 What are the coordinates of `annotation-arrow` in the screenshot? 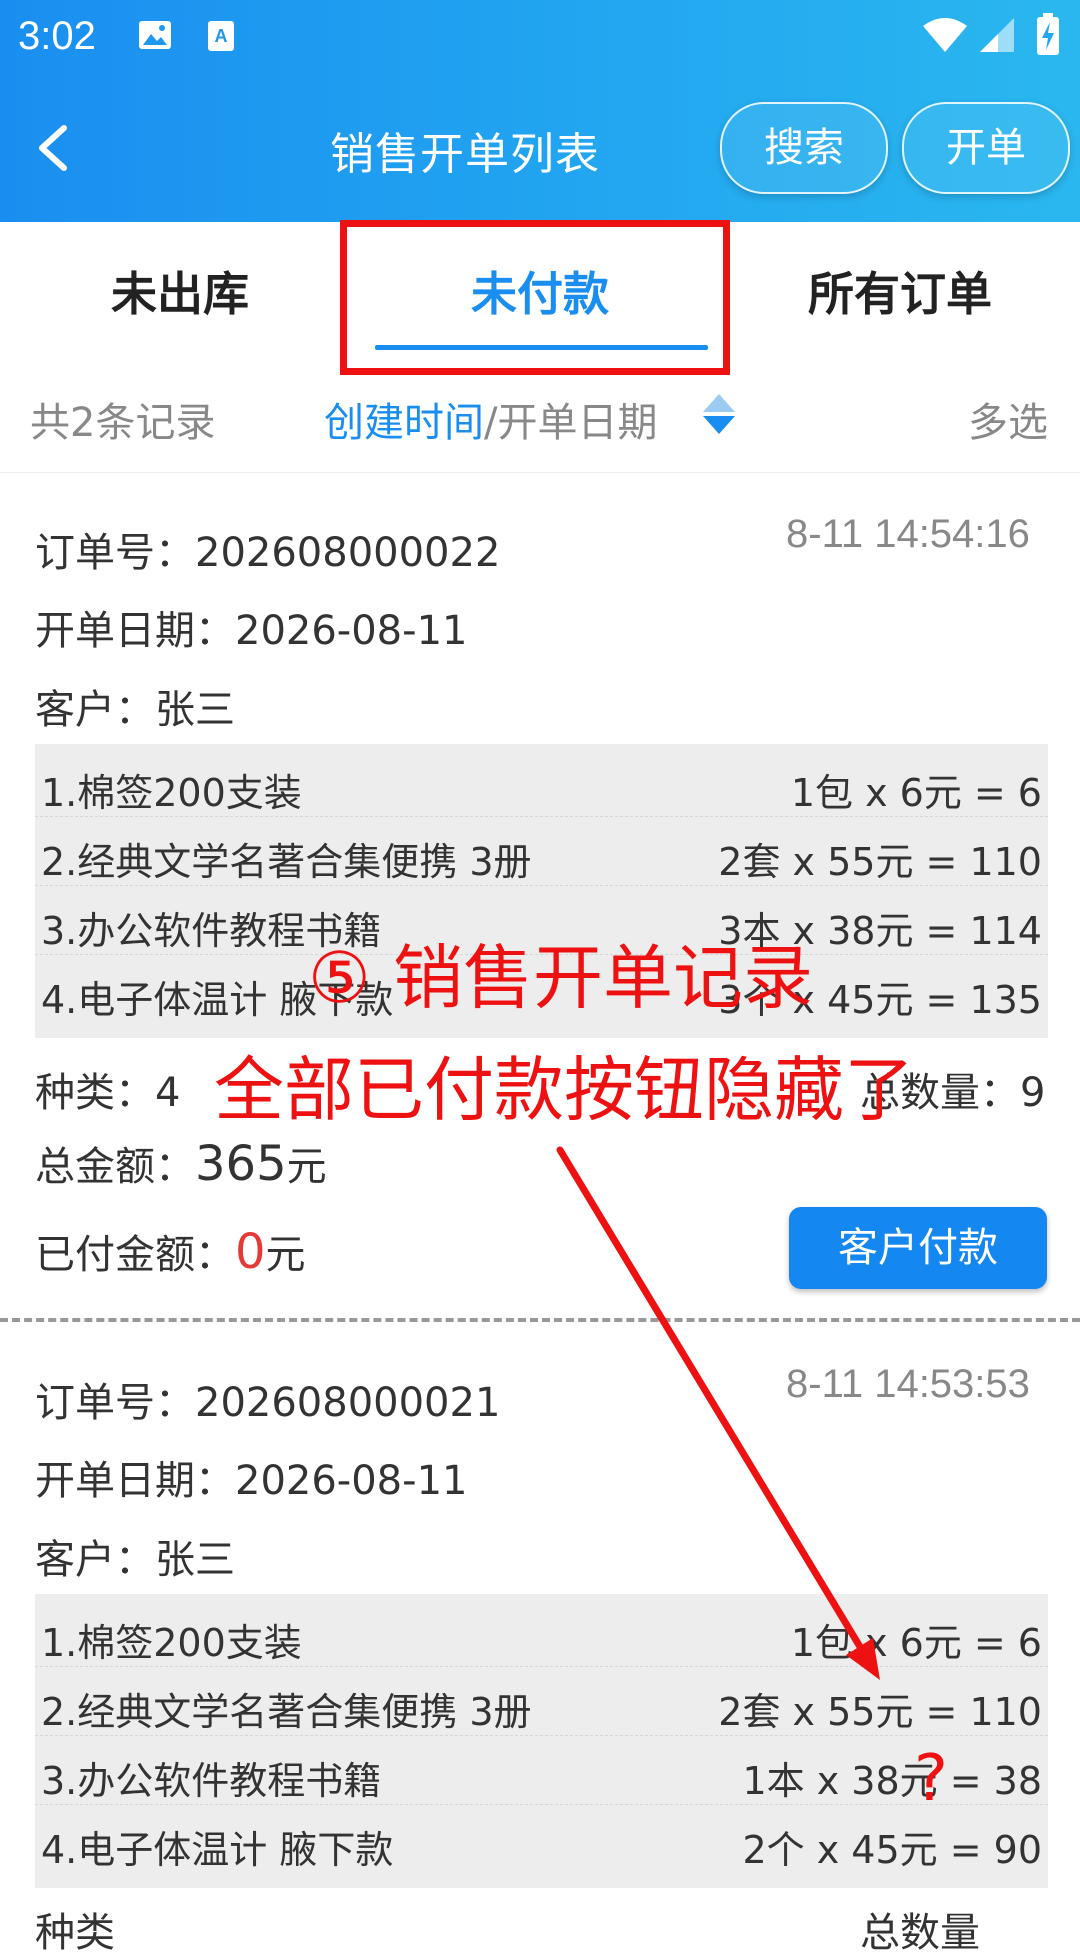 It's located at (718, 1413).